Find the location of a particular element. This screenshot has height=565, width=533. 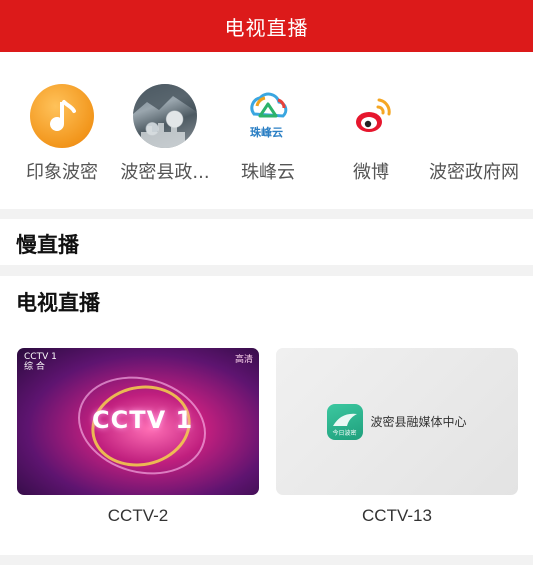

channel-card-cctv13: 今日波密 波密县融媒体中心 CCTV-13 is located at coordinates (397, 437).